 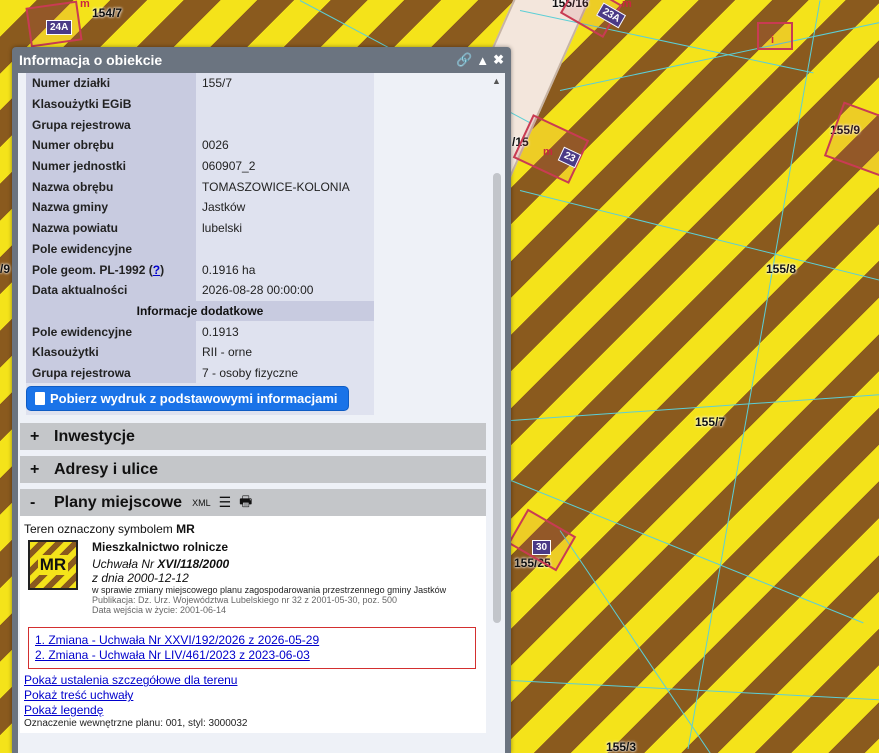 I want to click on section-header-extra: Informacje dodatkowe, so click(x=200, y=311).